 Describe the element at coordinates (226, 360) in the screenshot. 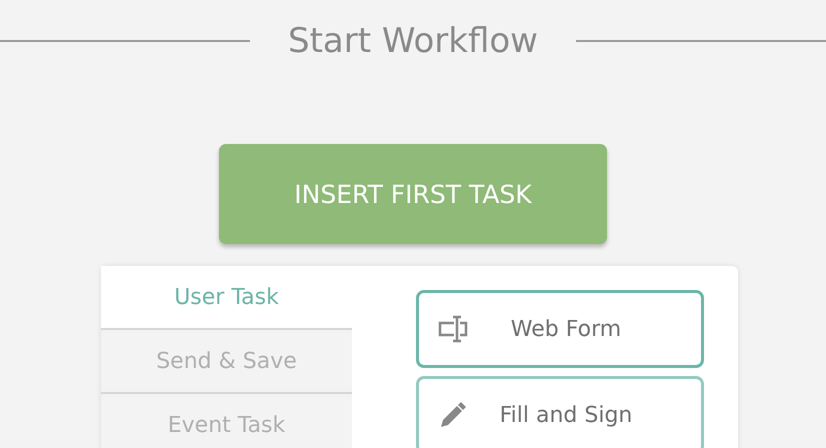

I see `task-tab: Send & Save` at that location.